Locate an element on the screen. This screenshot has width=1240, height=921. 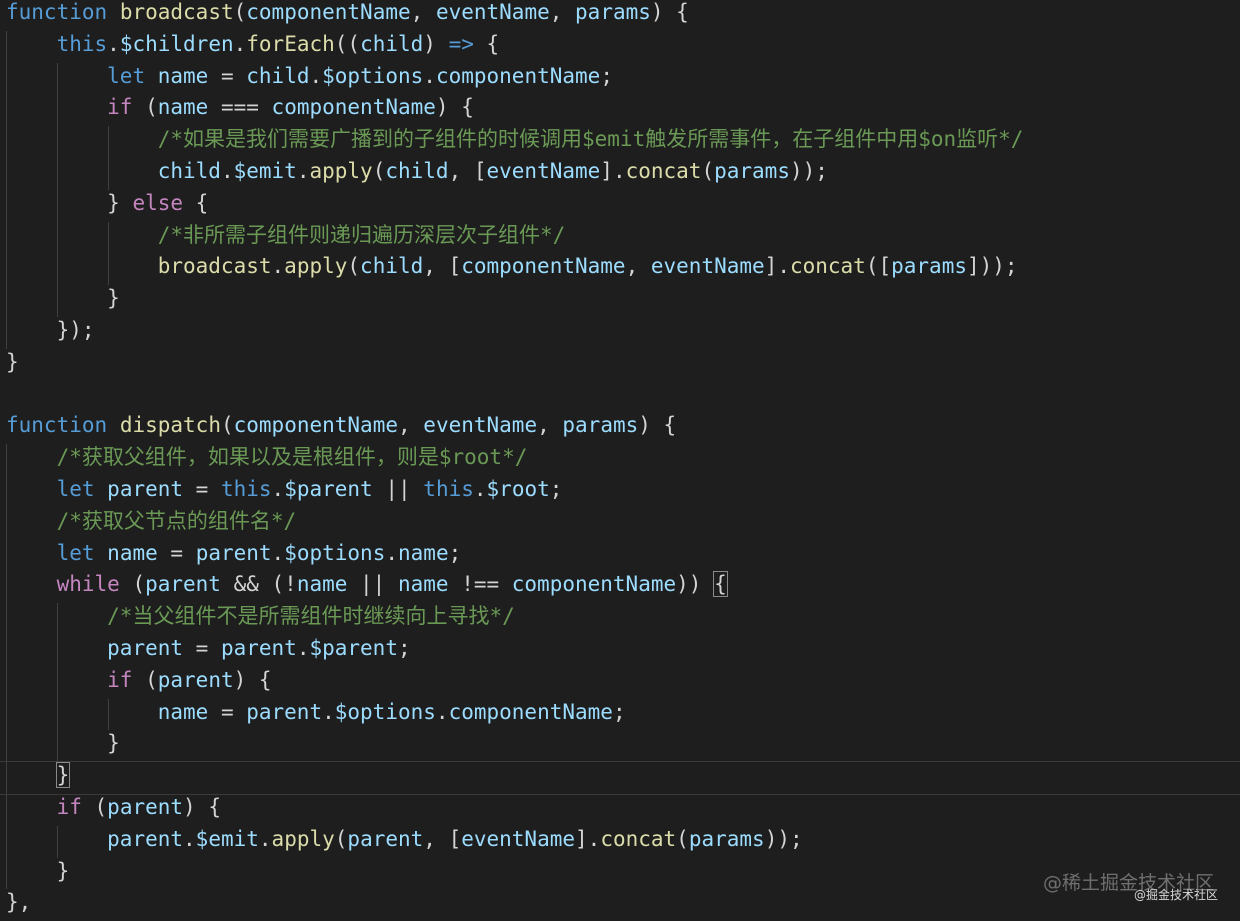
code-line: /*获取父组件，如果以及是根组件，则是$root*/ is located at coordinates (267, 460).